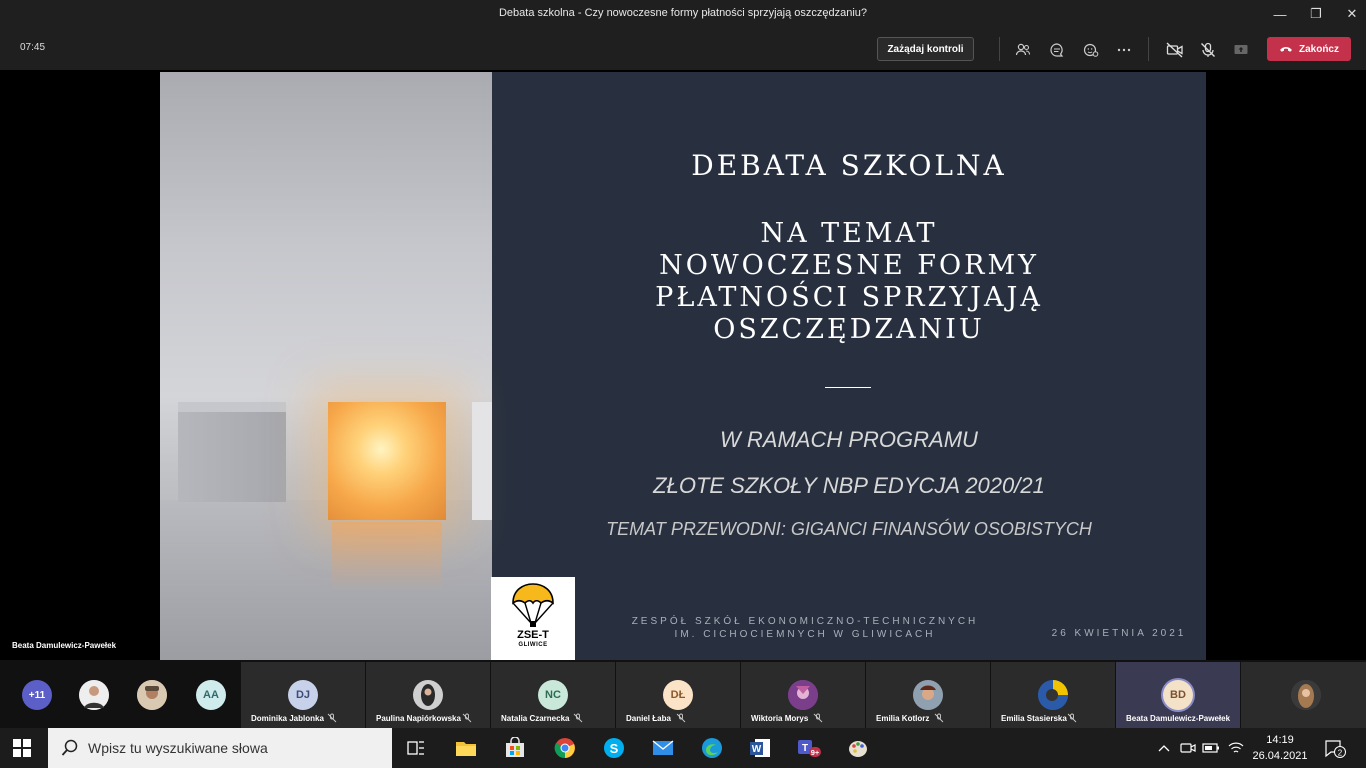 This screenshot has width=1366, height=768. Describe the element at coordinates (1241, 50) in the screenshot. I see `share-screen-icon` at that location.